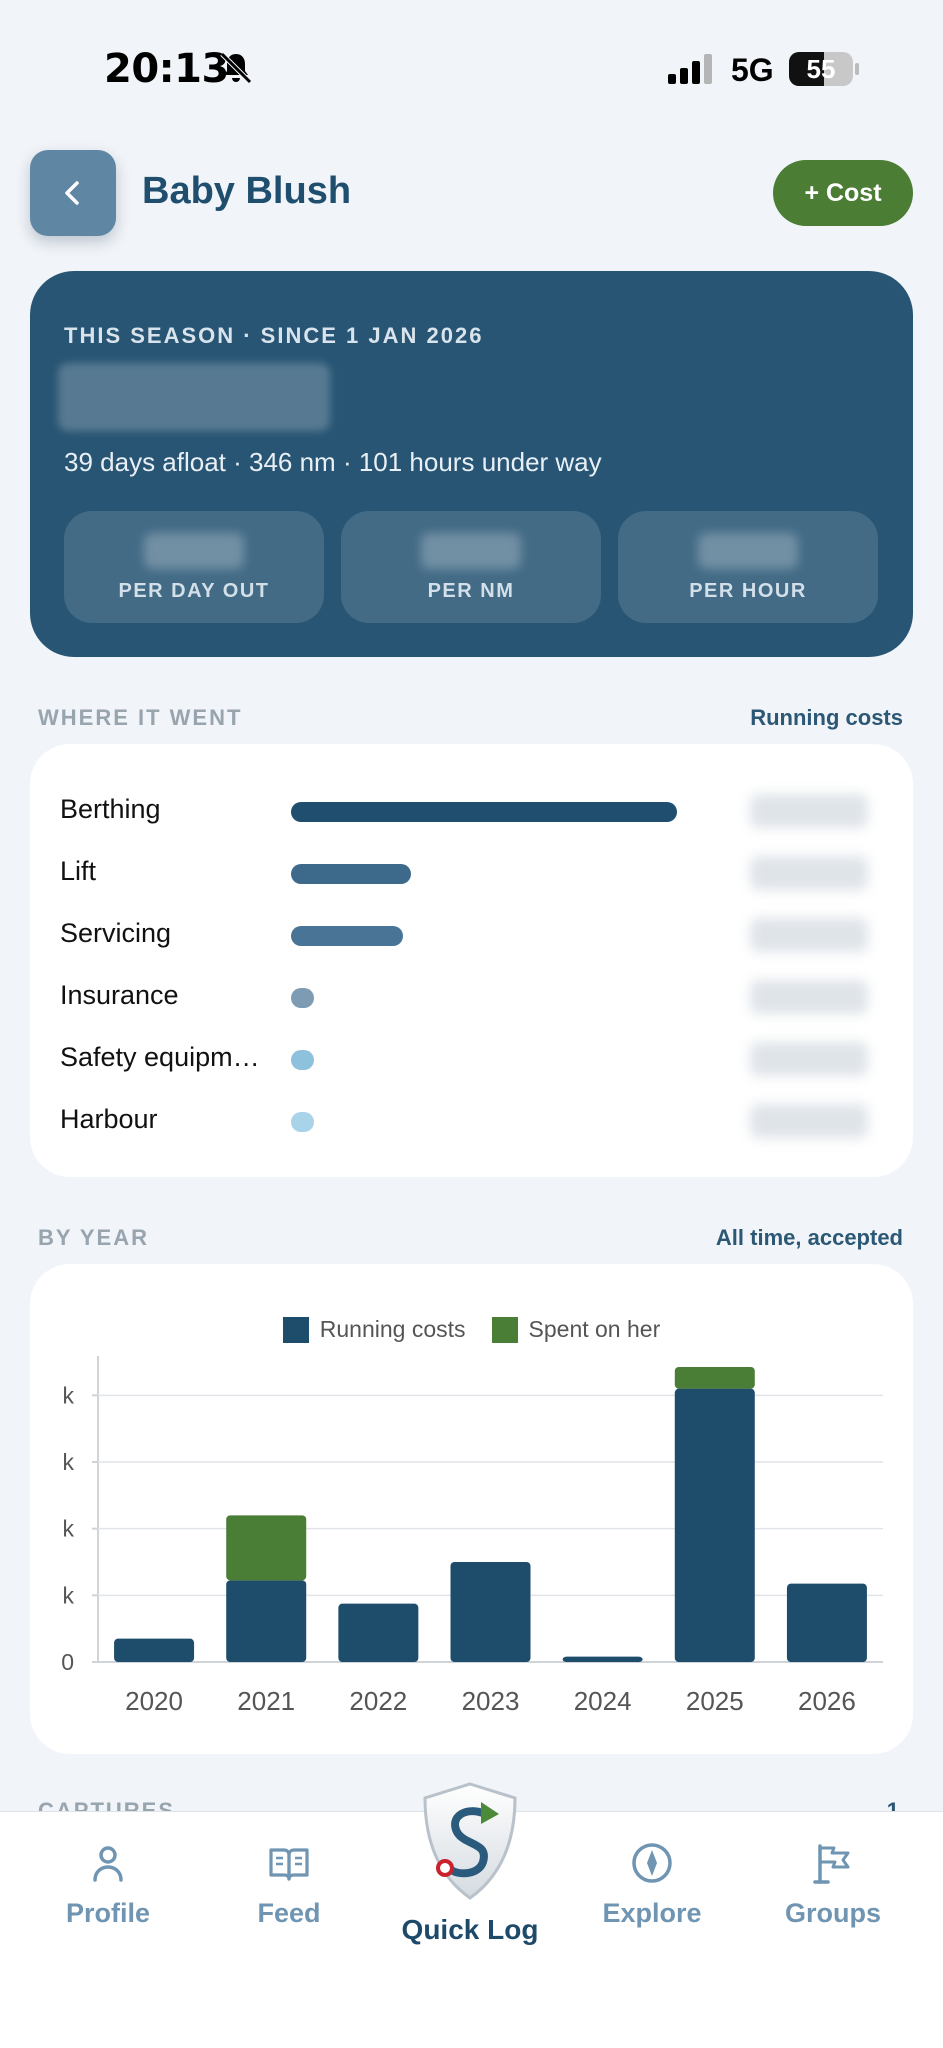 Image resolution: width=943 pixels, height=2048 pixels. I want to click on metric-per-hour: PER HOUR, so click(748, 567).